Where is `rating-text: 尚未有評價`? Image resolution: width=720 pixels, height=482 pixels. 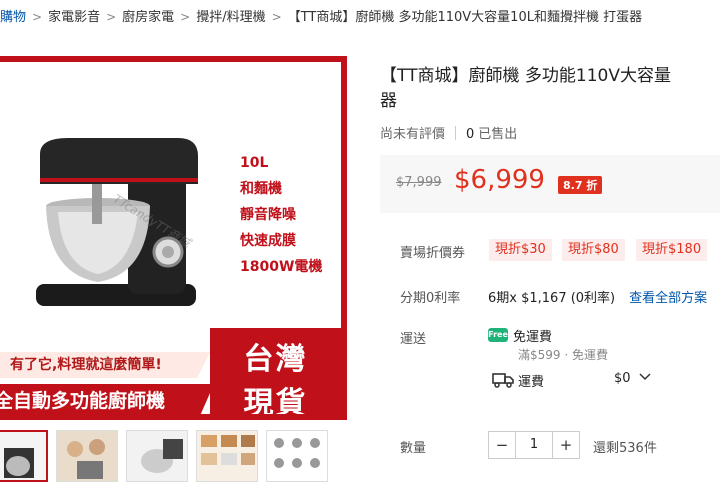
rating-text: 尚未有評價 is located at coordinates (412, 134).